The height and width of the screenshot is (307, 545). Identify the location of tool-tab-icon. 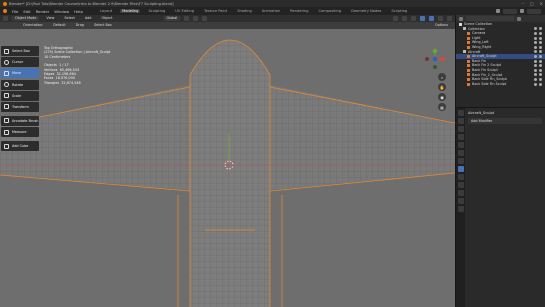
(460, 113).